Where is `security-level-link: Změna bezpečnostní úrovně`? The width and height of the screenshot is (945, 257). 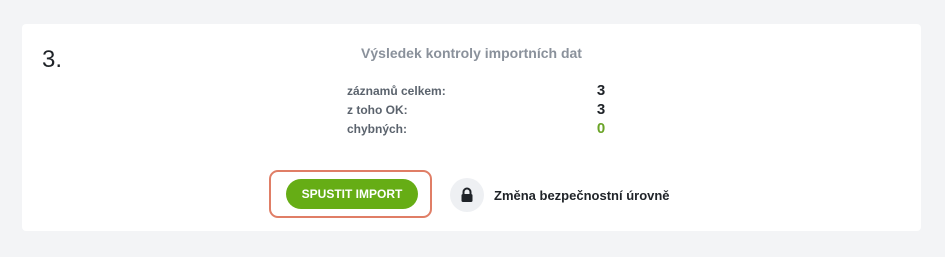 security-level-link: Změna bezpečnostní úrovně is located at coordinates (560, 195).